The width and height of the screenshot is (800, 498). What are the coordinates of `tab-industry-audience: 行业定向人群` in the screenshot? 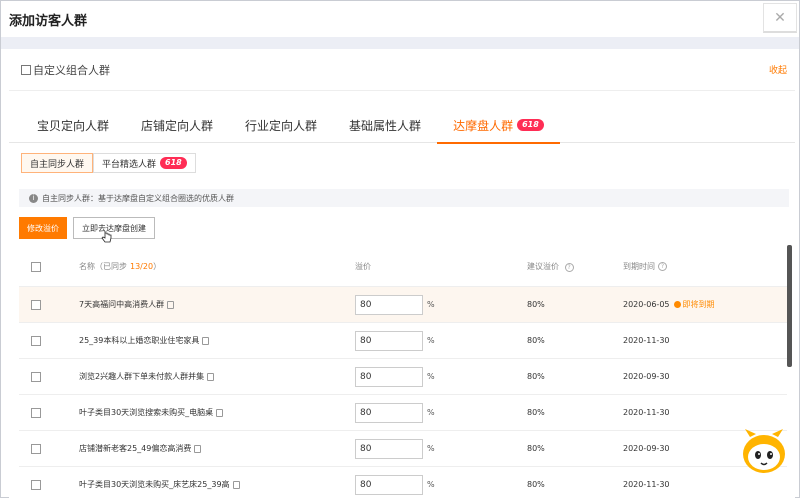 It's located at (281, 125).